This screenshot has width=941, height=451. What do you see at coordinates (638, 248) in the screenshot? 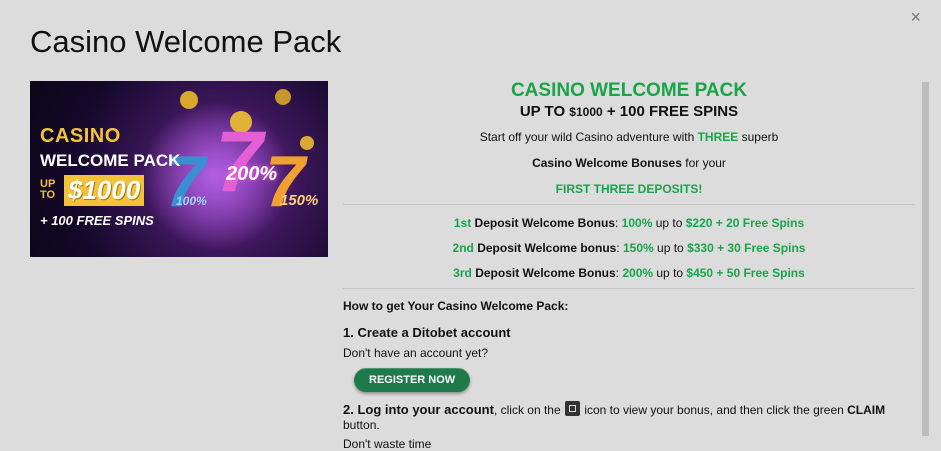
I see `deposit-pct: 150%` at bounding box center [638, 248].